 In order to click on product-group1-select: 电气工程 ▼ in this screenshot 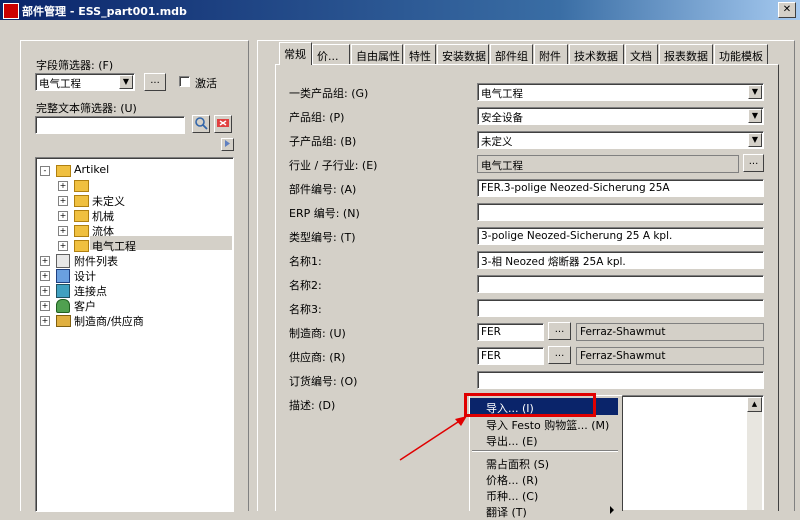, I will do `click(620, 92)`.